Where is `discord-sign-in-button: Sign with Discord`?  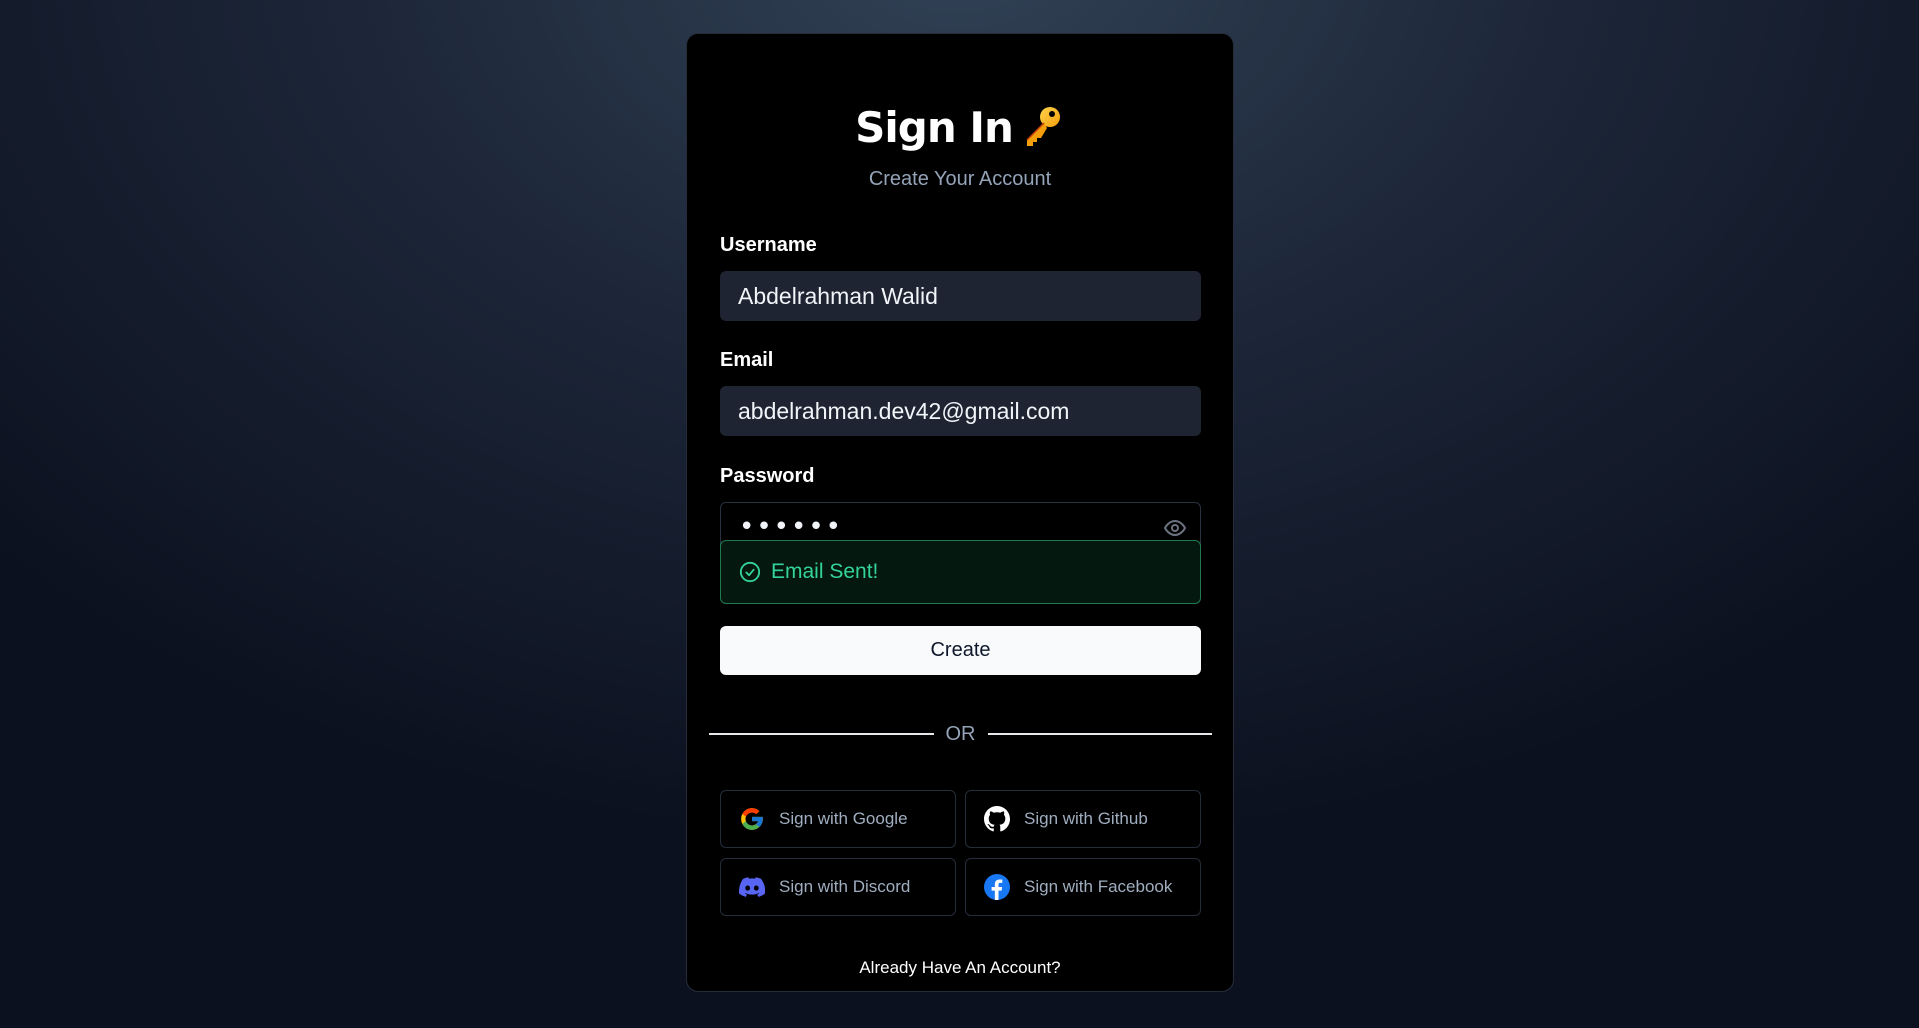 discord-sign-in-button: Sign with Discord is located at coordinates (838, 887).